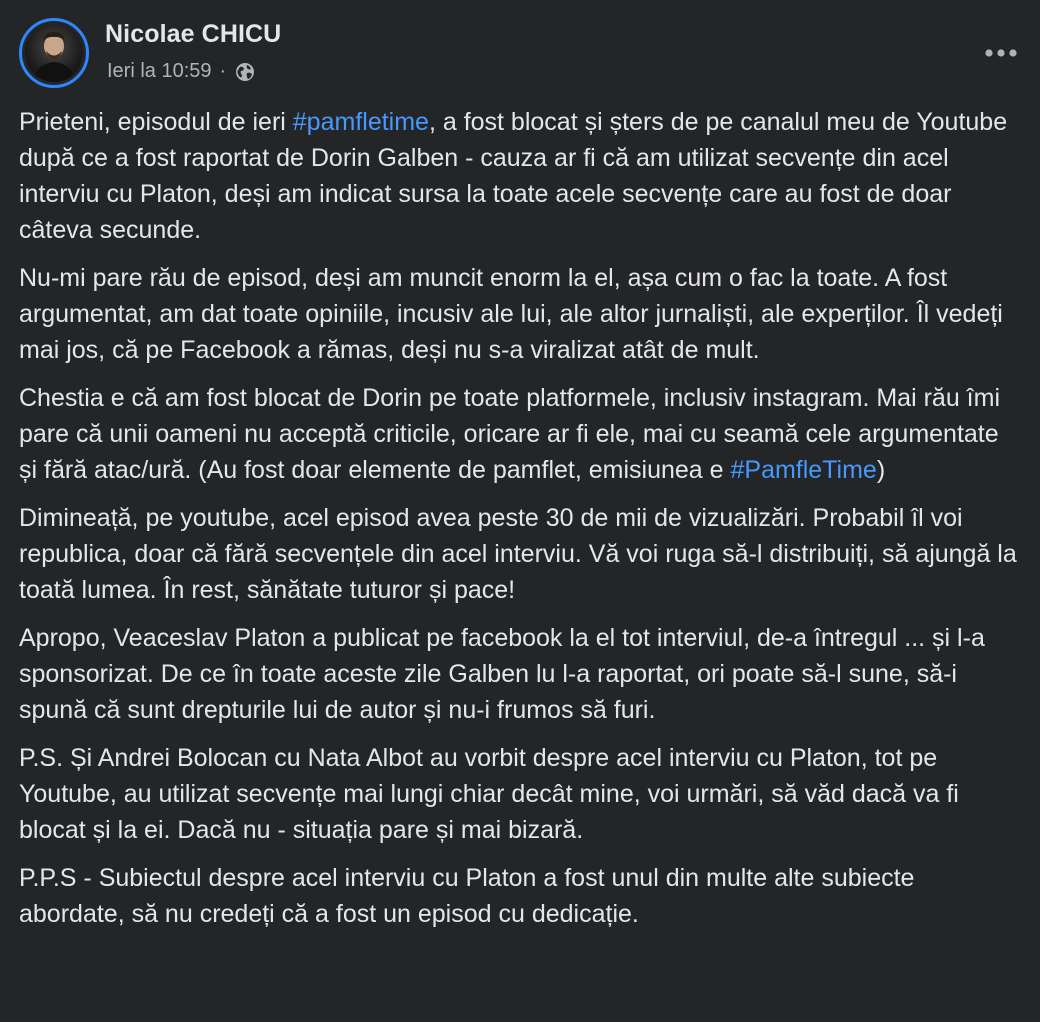 The height and width of the screenshot is (1022, 1040). Describe the element at coordinates (193, 34) in the screenshot. I see `author-name: Nicolae CHICU` at that location.